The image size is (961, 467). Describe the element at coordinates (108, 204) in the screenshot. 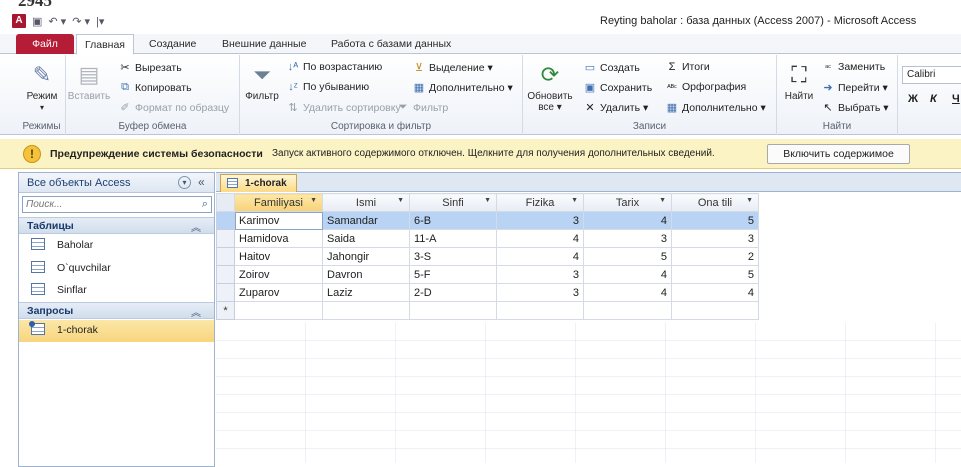

I see `nav-search-input` at that location.